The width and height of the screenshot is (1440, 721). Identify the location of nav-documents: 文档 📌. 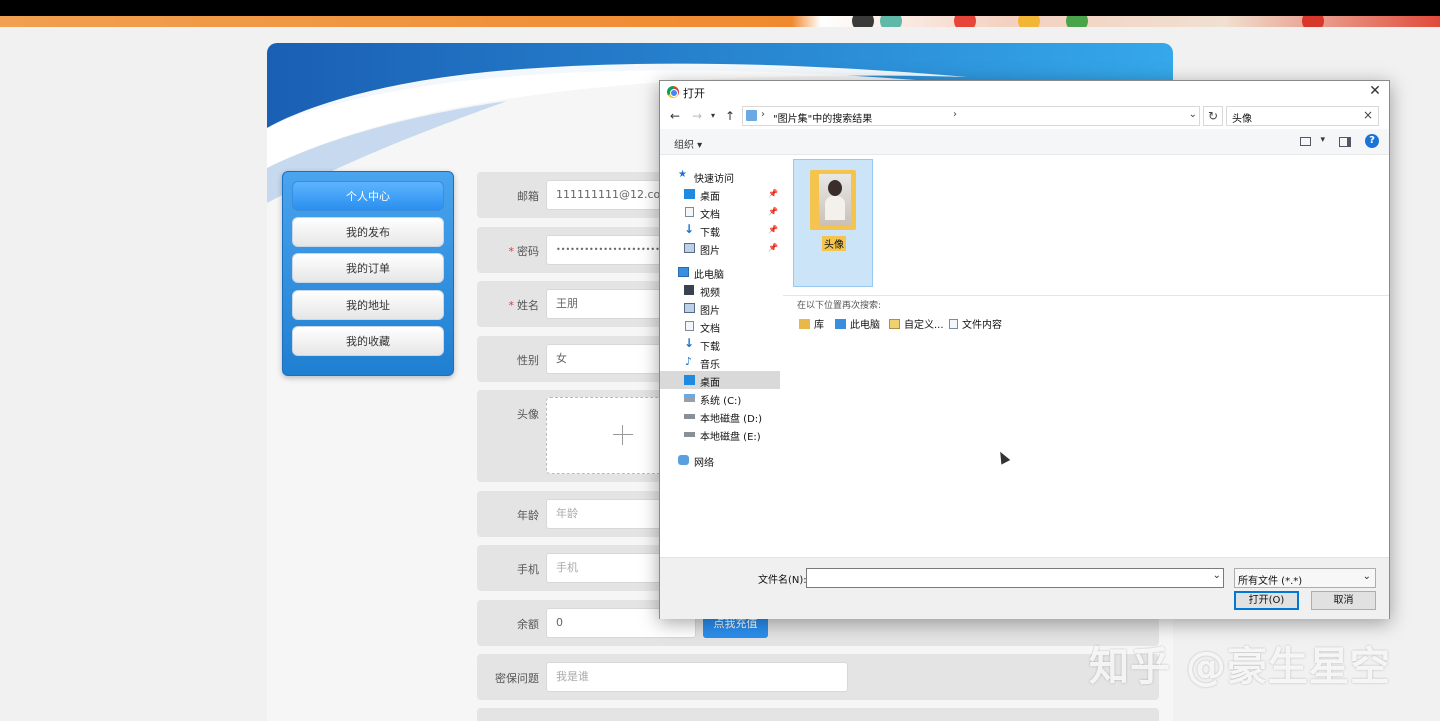
(720, 212).